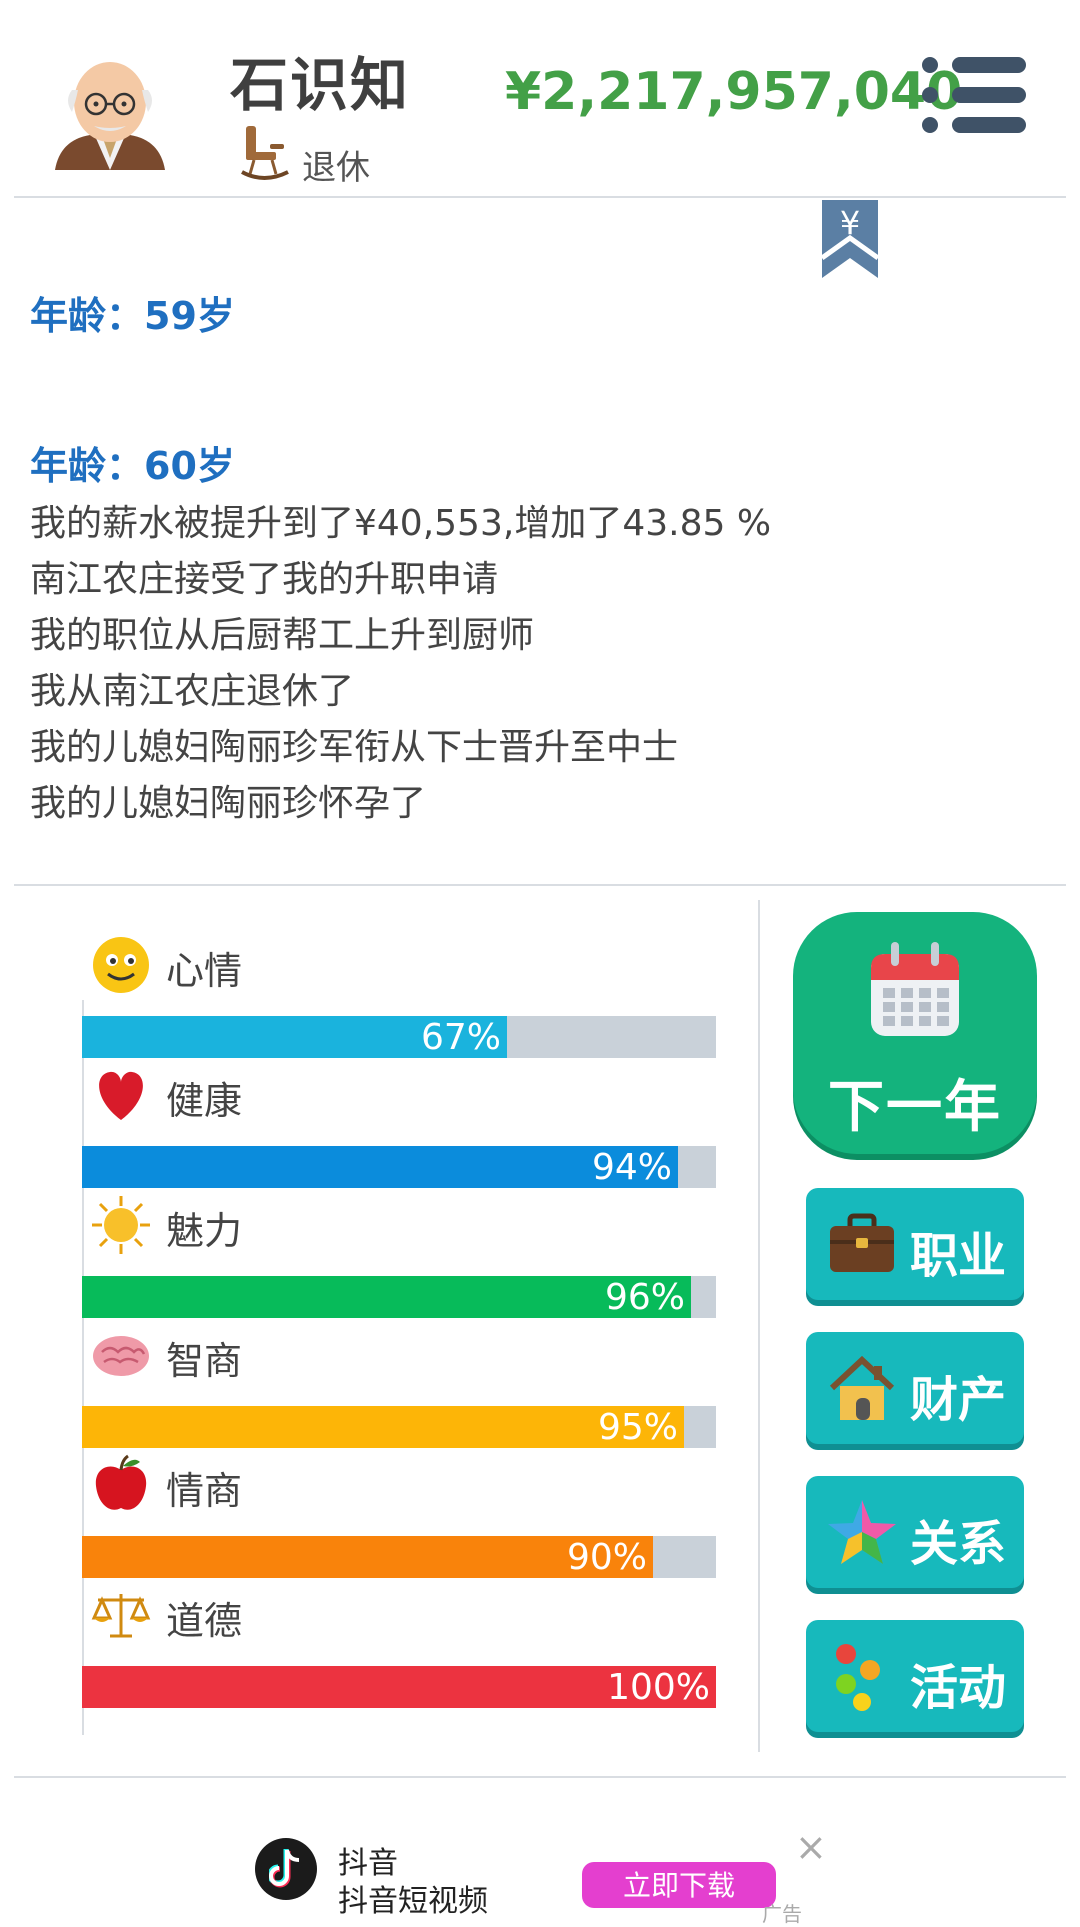  I want to click on ad-close-icon: ×, so click(811, 1847).